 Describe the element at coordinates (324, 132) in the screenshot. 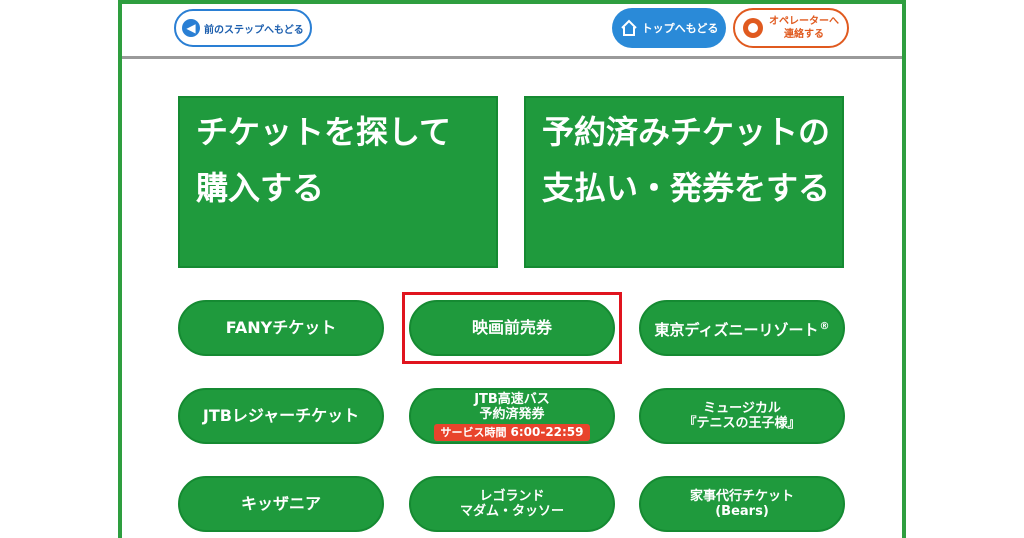

I see `search-purchase-line1: チケットを探して` at that location.